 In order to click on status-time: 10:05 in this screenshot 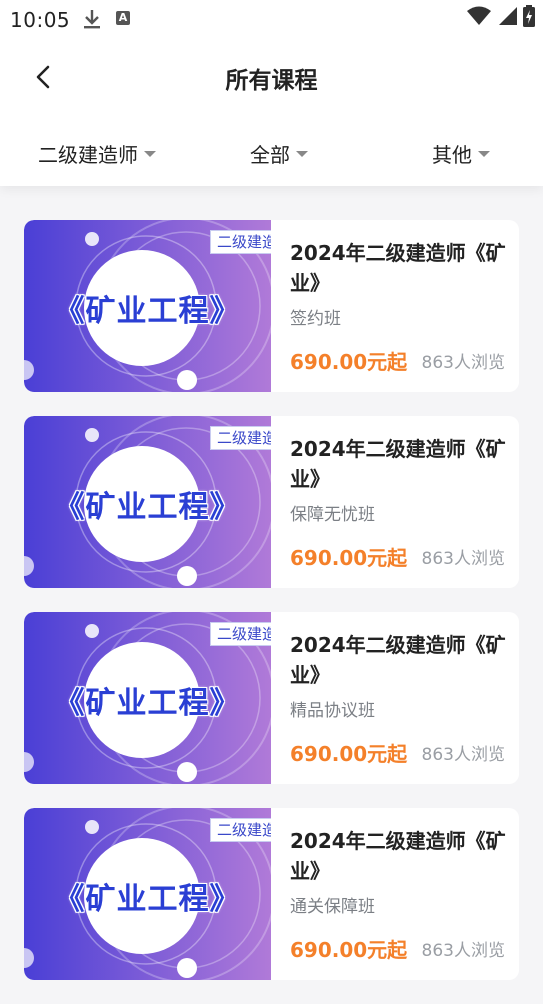, I will do `click(40, 20)`.